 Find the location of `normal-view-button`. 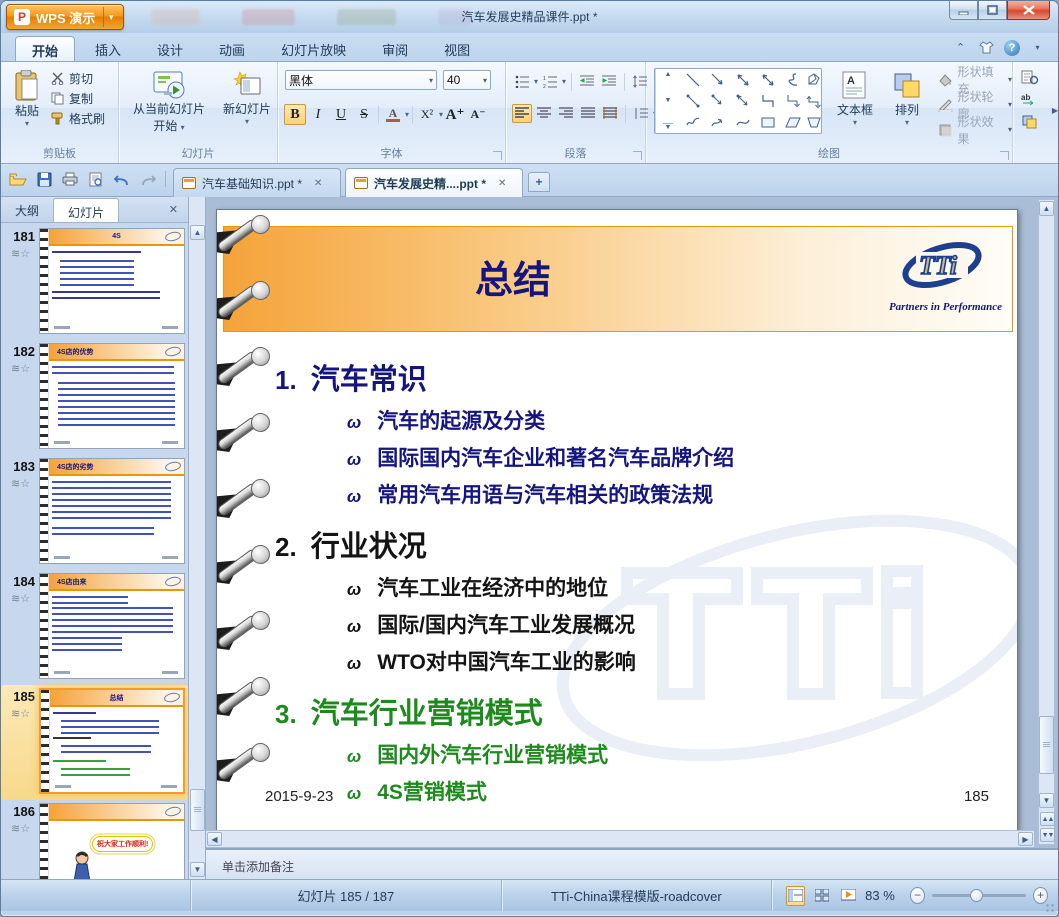

normal-view-button is located at coordinates (796, 895).